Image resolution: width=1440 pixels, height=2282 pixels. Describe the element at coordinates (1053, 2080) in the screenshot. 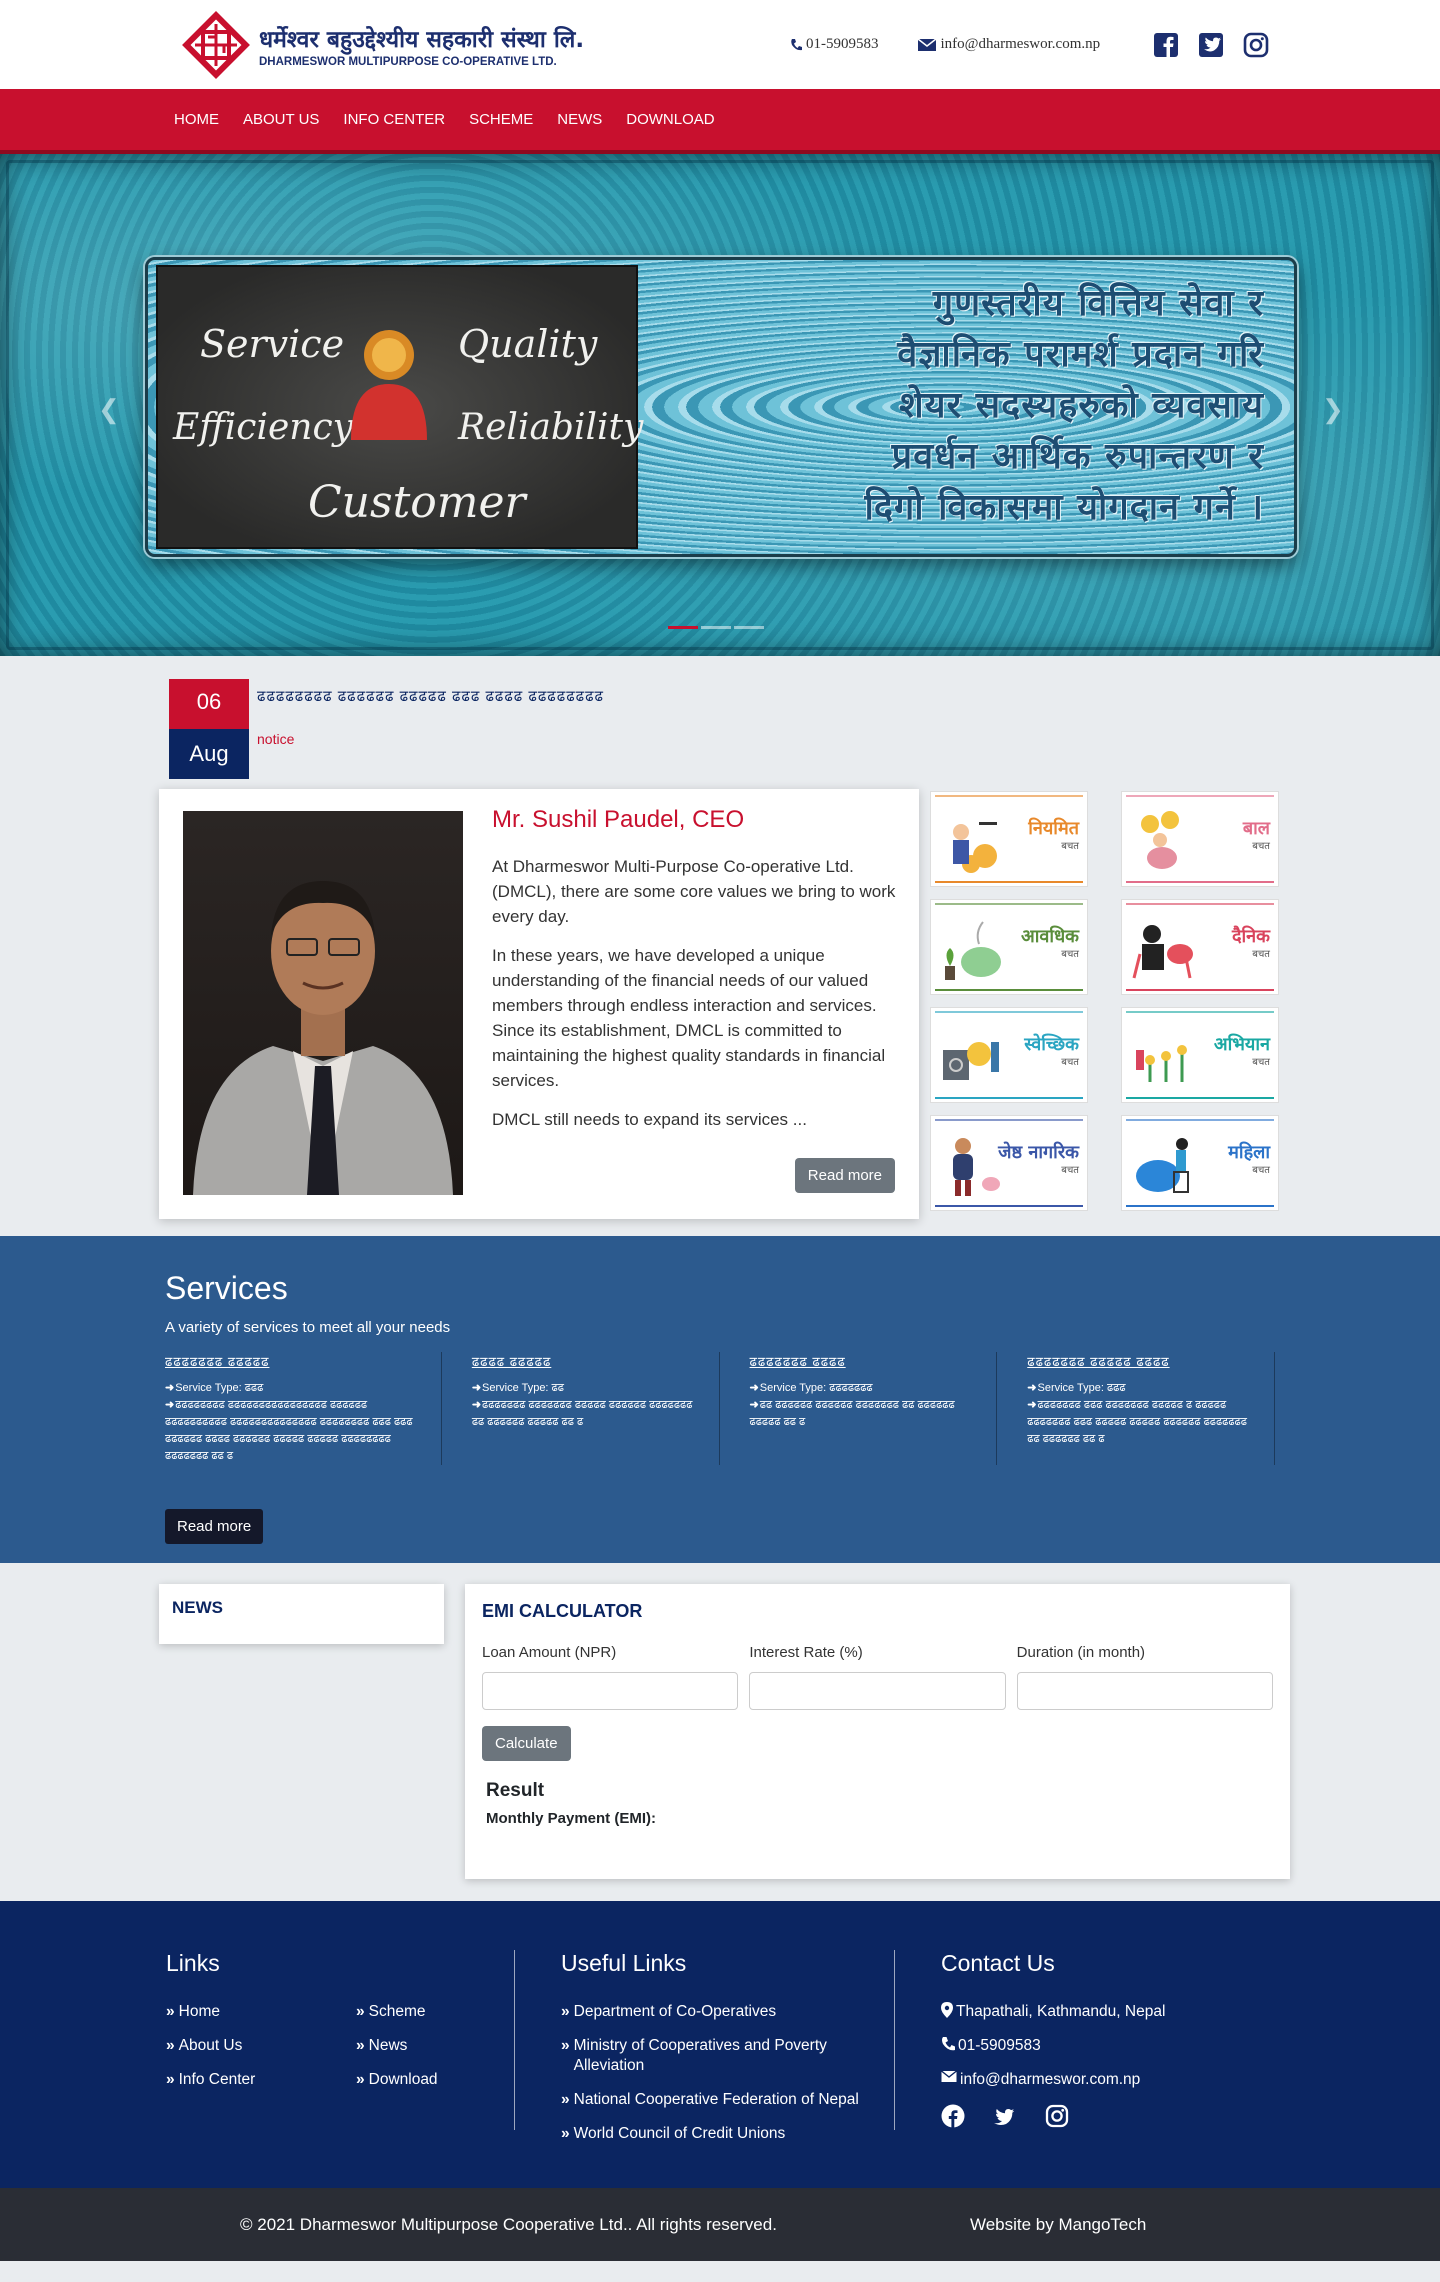

I see `footer-email: info@dharmeswor.com.np` at that location.